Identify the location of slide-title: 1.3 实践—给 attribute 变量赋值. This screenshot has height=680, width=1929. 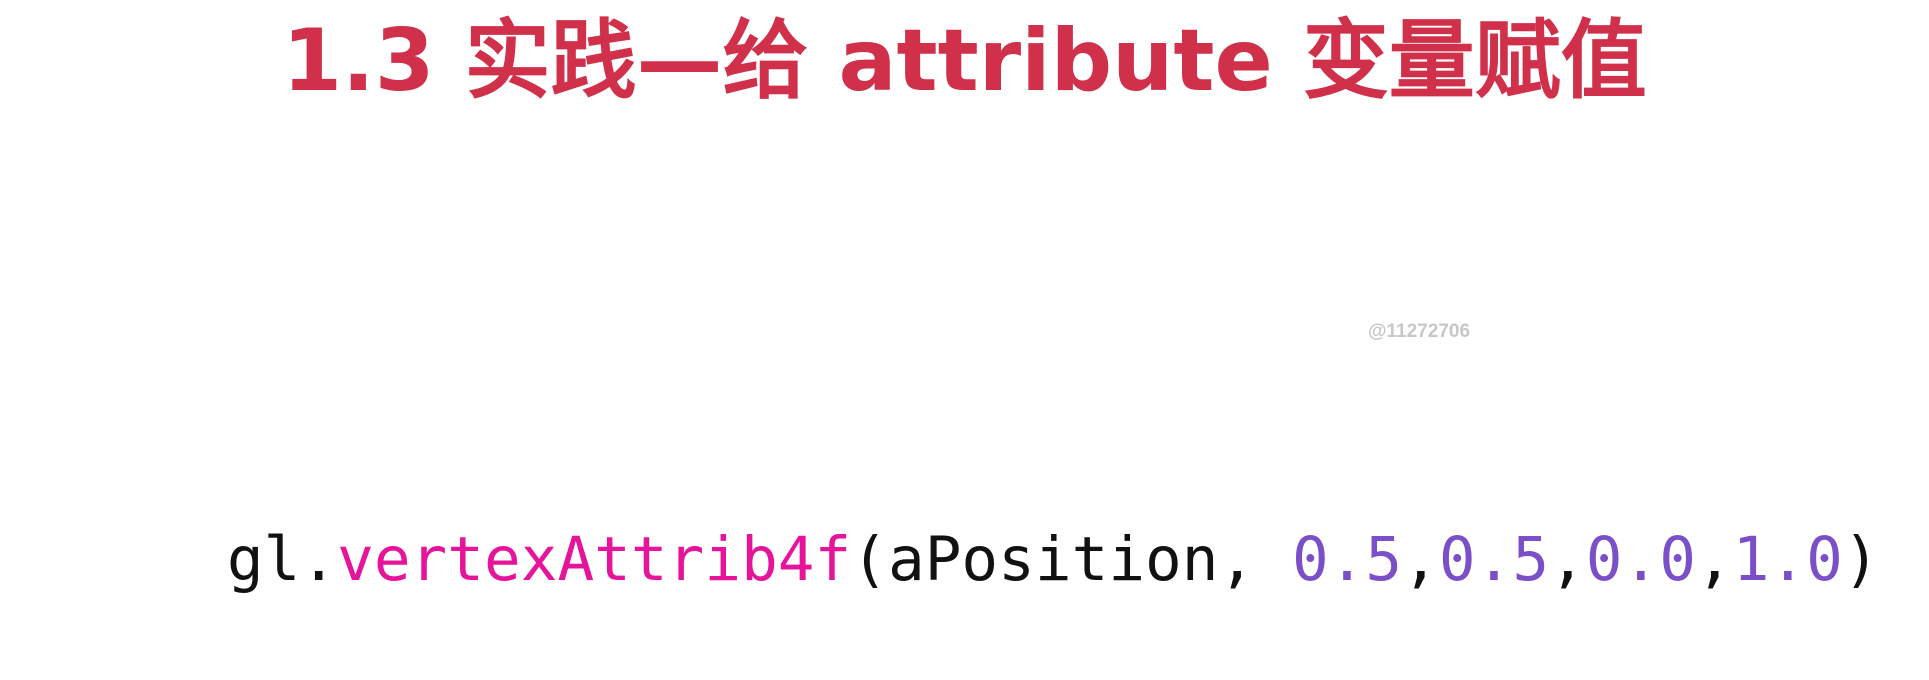
(964, 61).